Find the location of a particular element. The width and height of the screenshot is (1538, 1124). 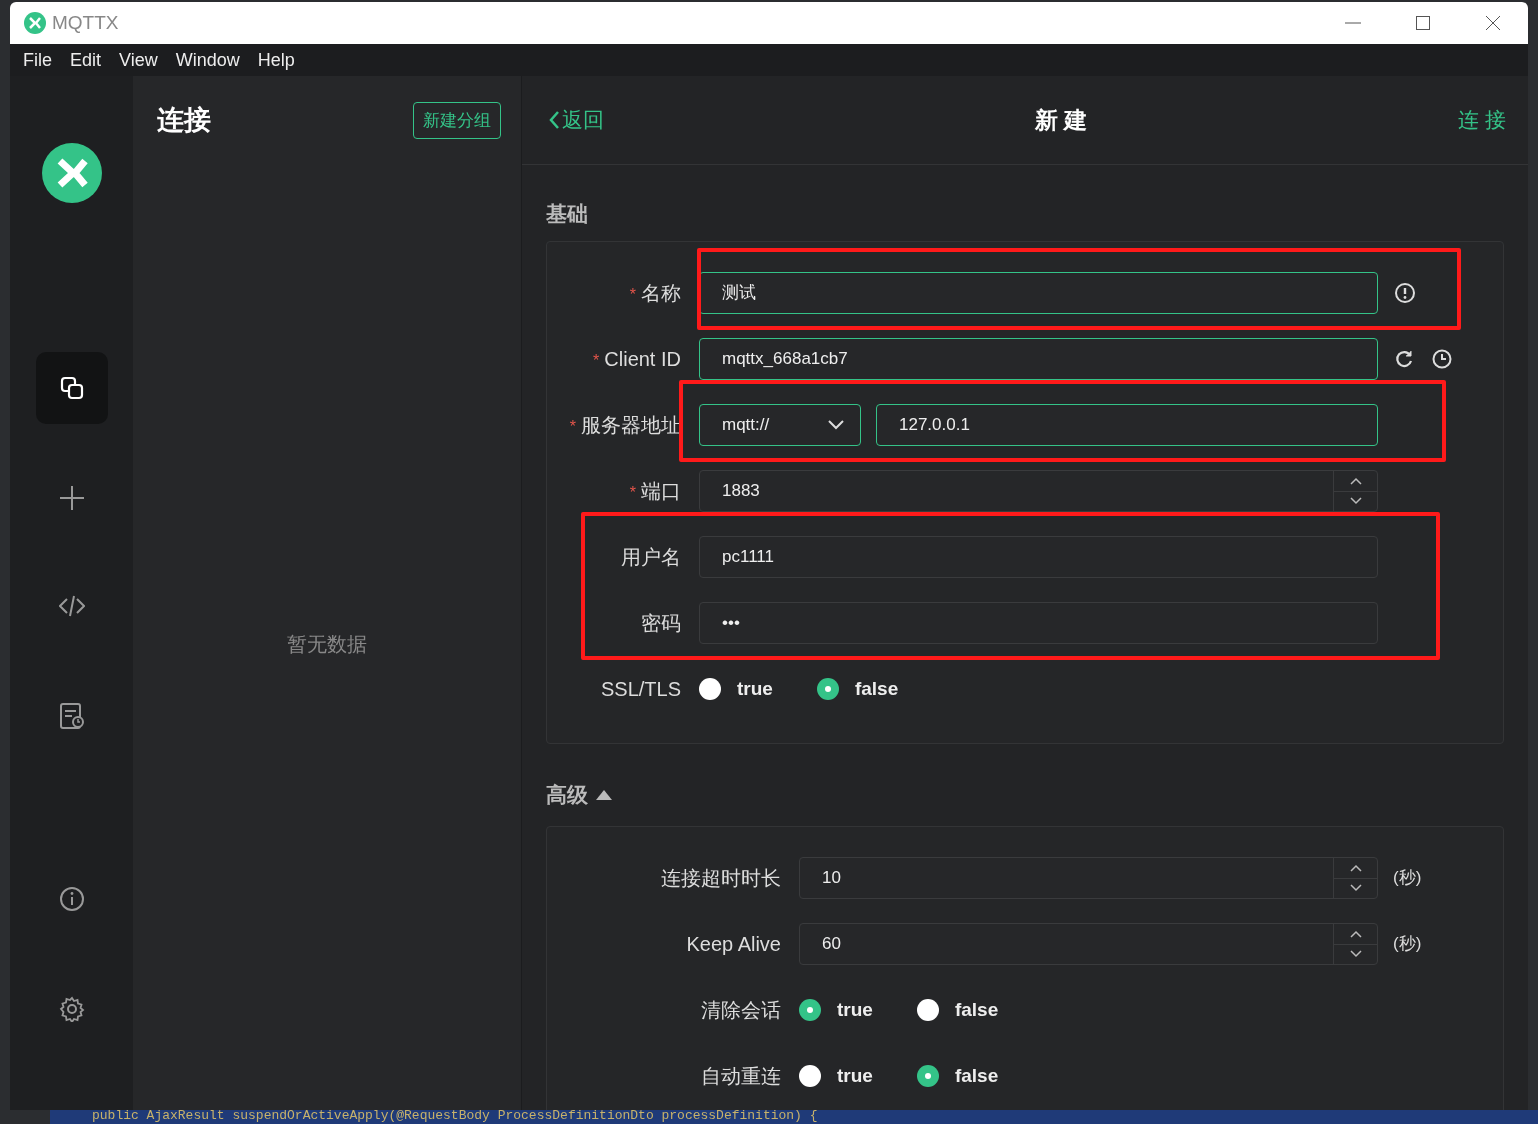

input-field: mqttx_668a1cb7 is located at coordinates (1038, 359).